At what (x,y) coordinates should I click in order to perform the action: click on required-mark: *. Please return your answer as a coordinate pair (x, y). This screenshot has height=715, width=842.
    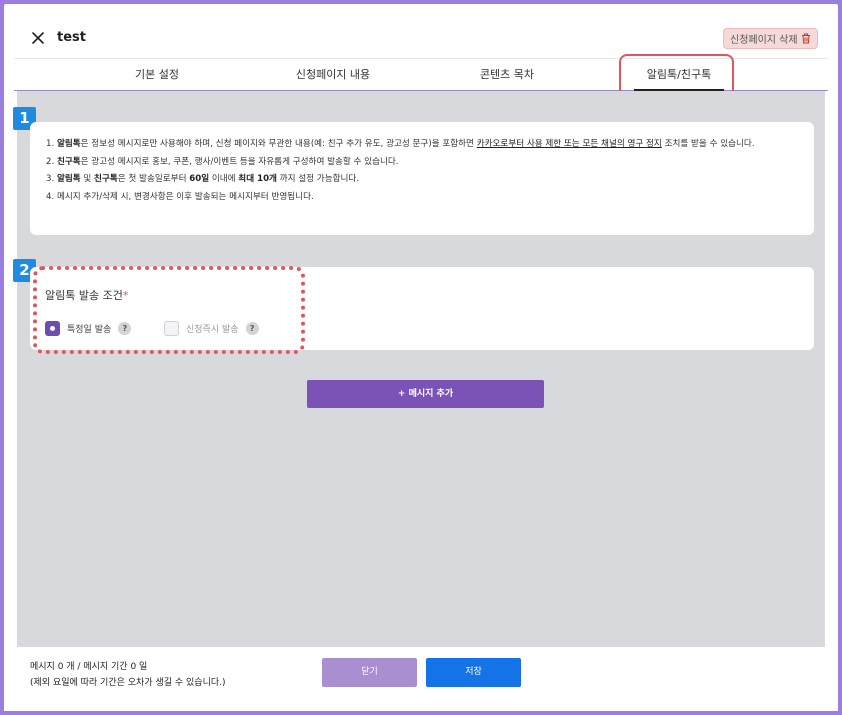
    Looking at the image, I should click on (125, 295).